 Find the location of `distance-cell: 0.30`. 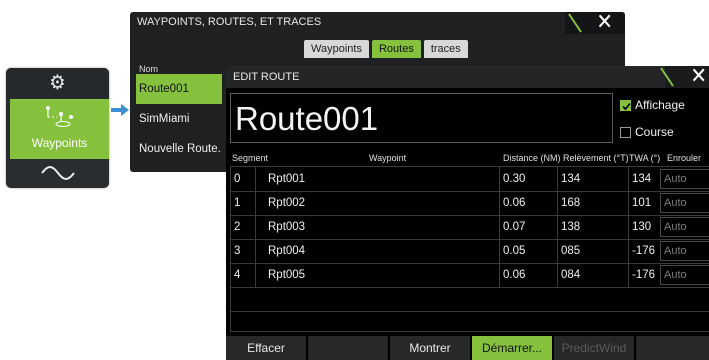

distance-cell: 0.30 is located at coordinates (514, 179).